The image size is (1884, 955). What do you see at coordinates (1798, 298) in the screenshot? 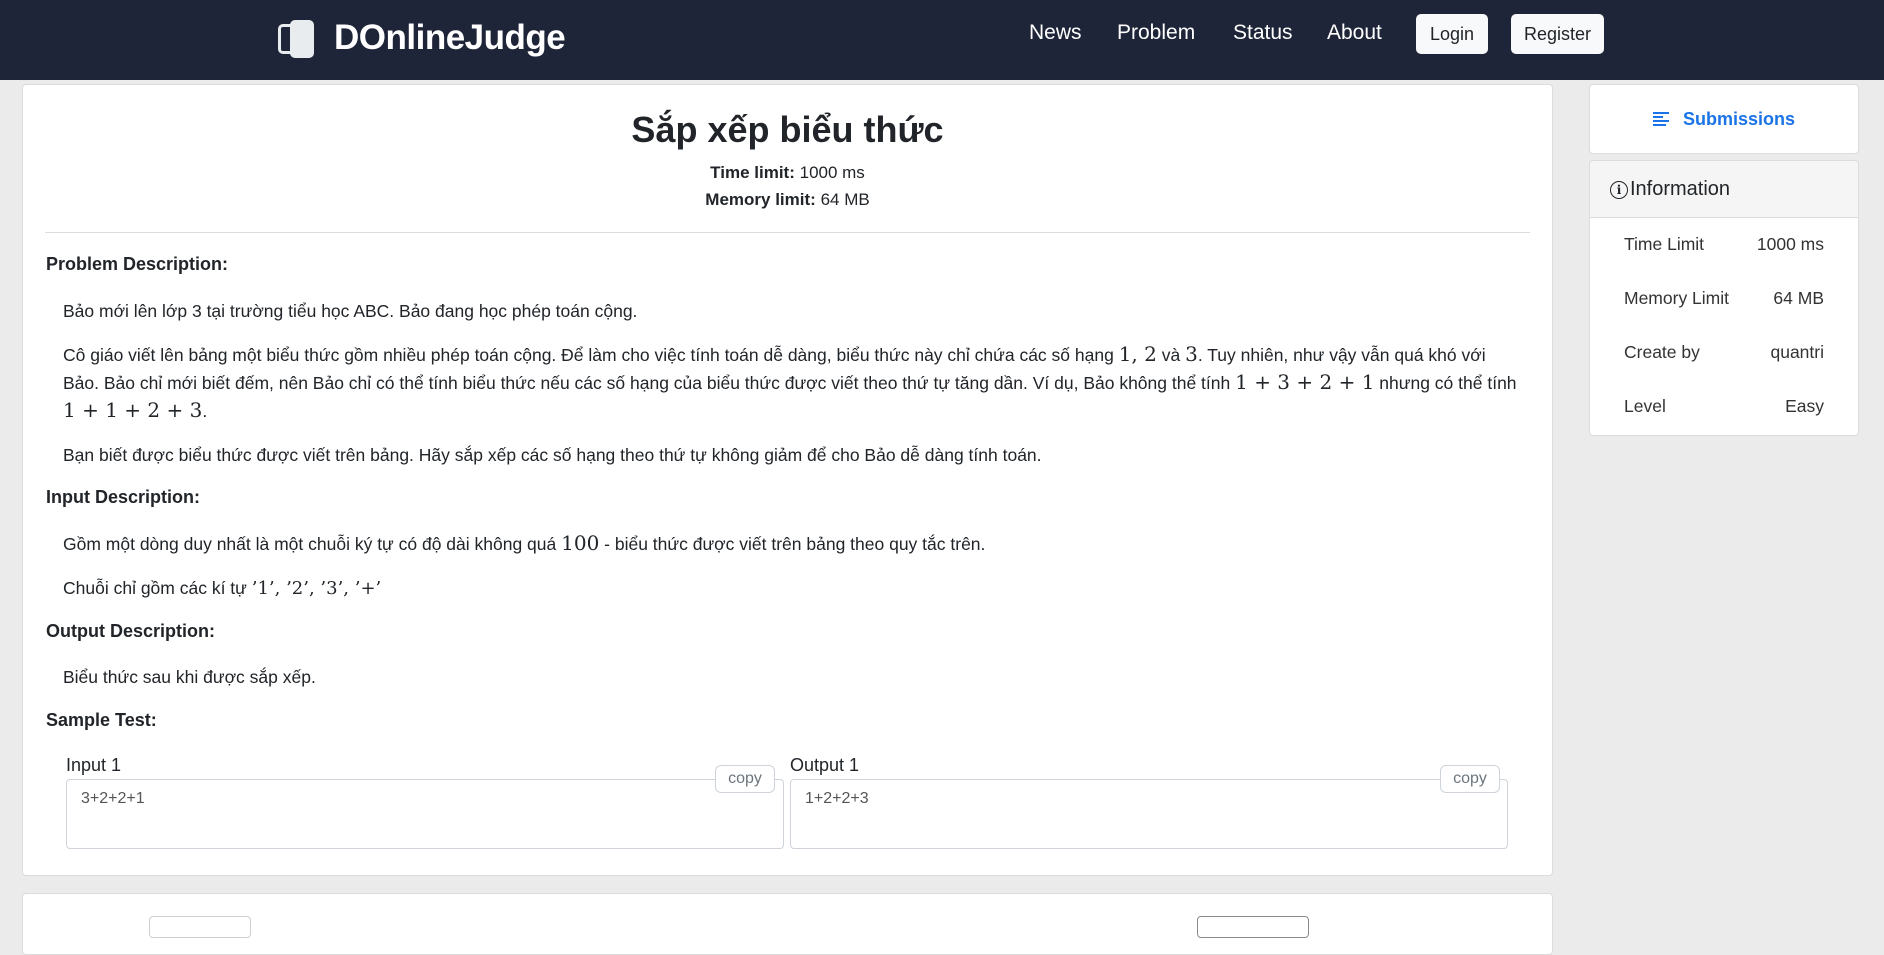
I see `info-value: 64 MB` at bounding box center [1798, 298].